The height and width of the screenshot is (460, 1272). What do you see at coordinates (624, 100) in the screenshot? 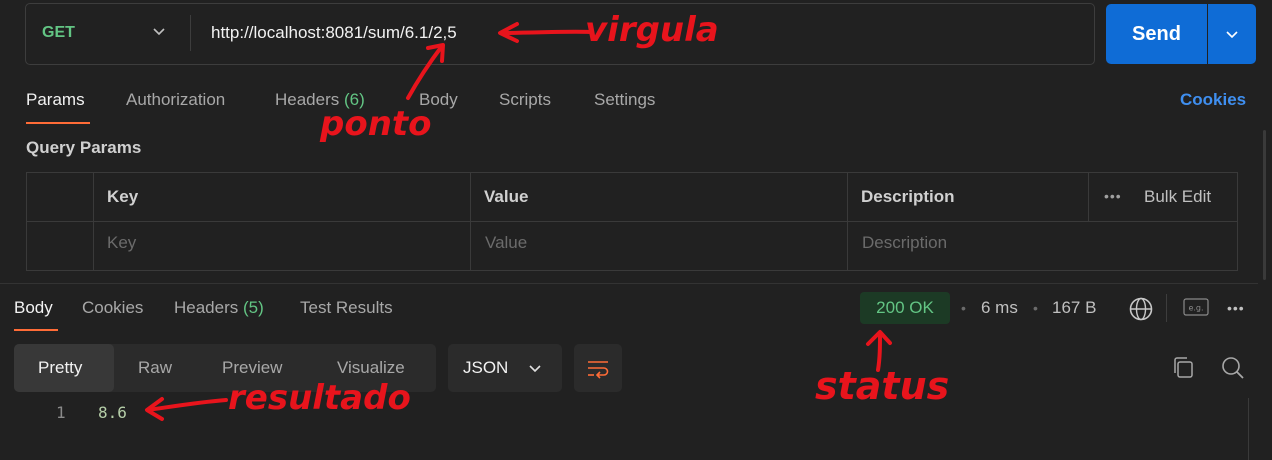
I see `tab-settings: Settings` at bounding box center [624, 100].